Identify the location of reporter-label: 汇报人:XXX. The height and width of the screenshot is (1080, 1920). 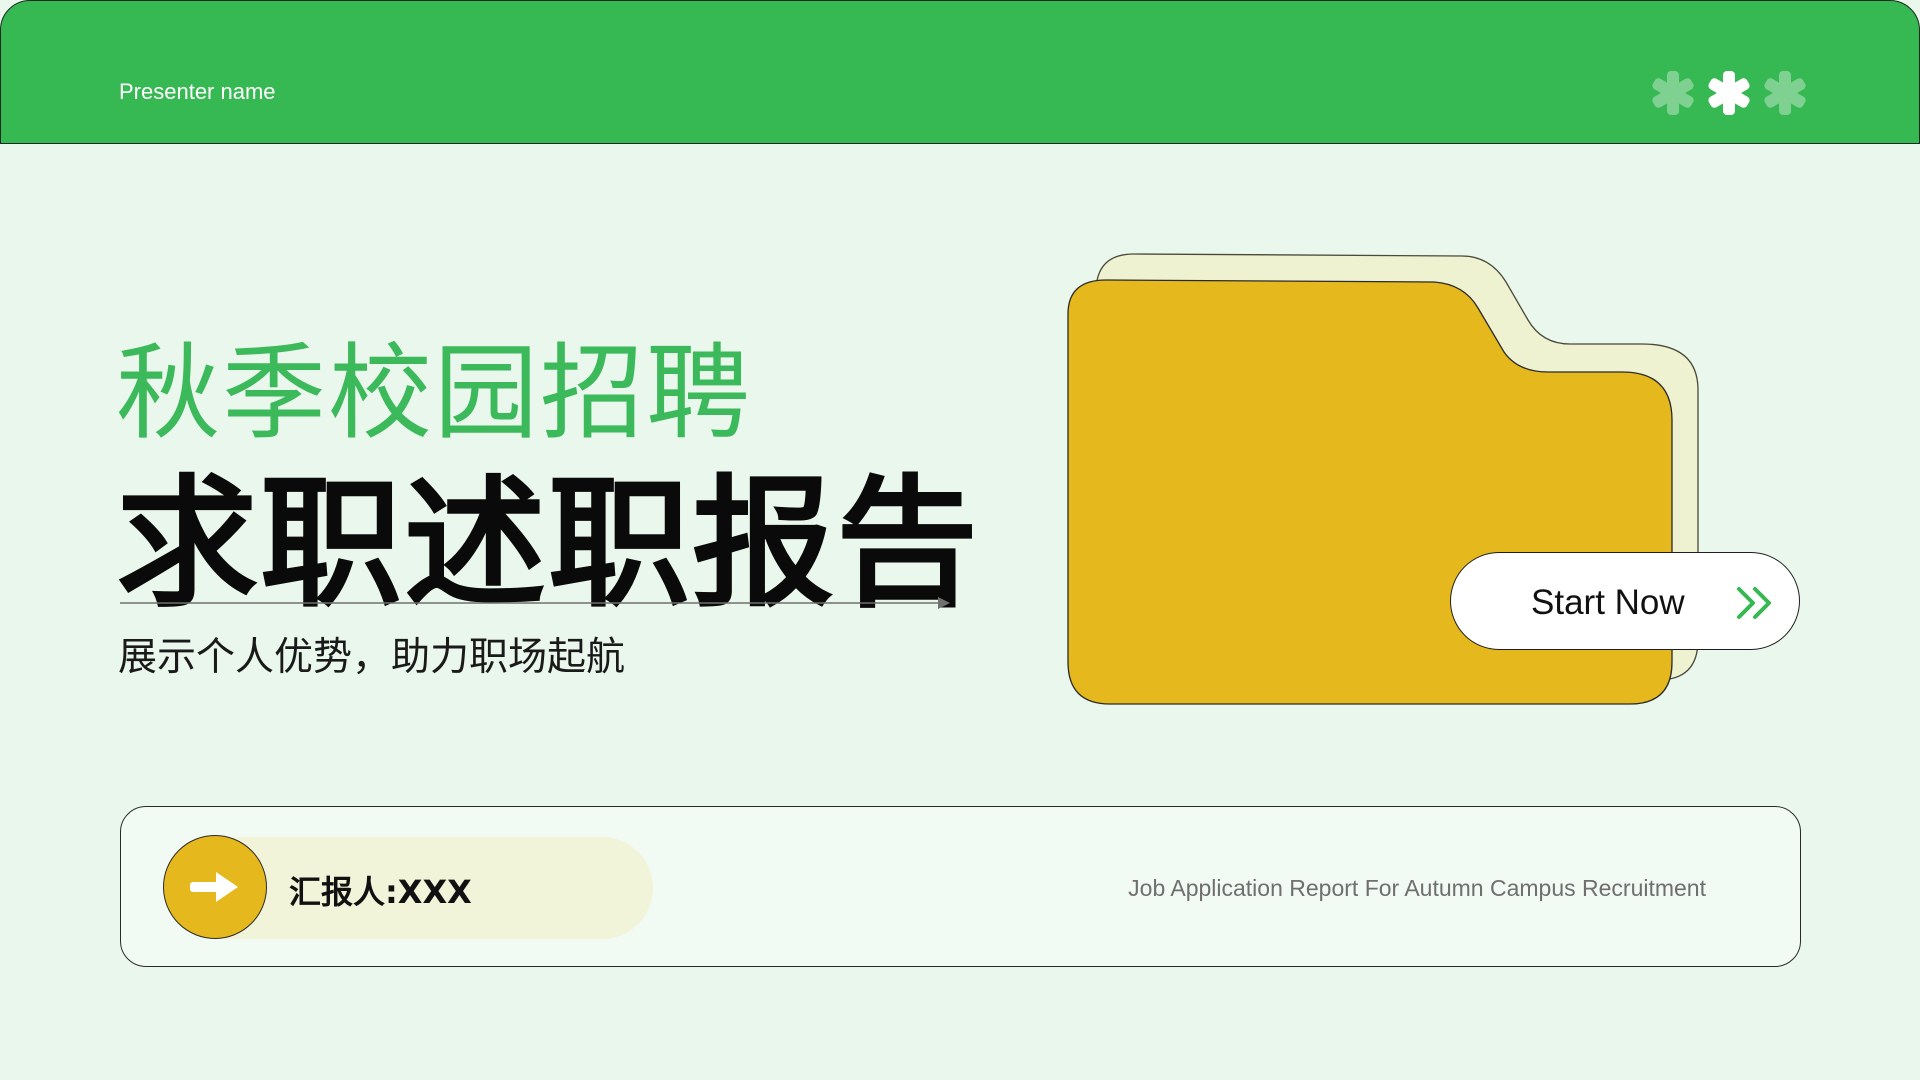
(380, 892).